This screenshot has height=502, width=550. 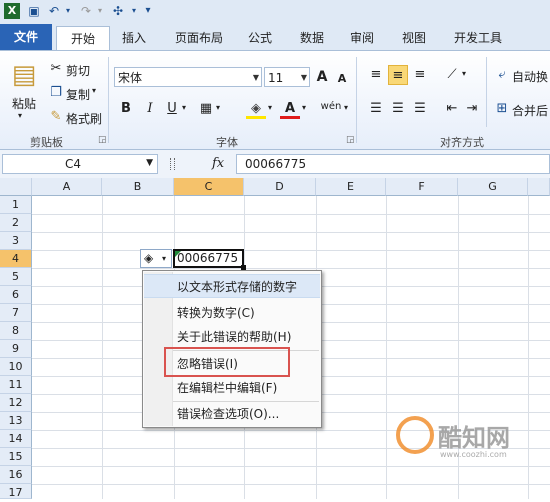 I want to click on redo-dropdown-icon: ▾, so click(x=100, y=11).